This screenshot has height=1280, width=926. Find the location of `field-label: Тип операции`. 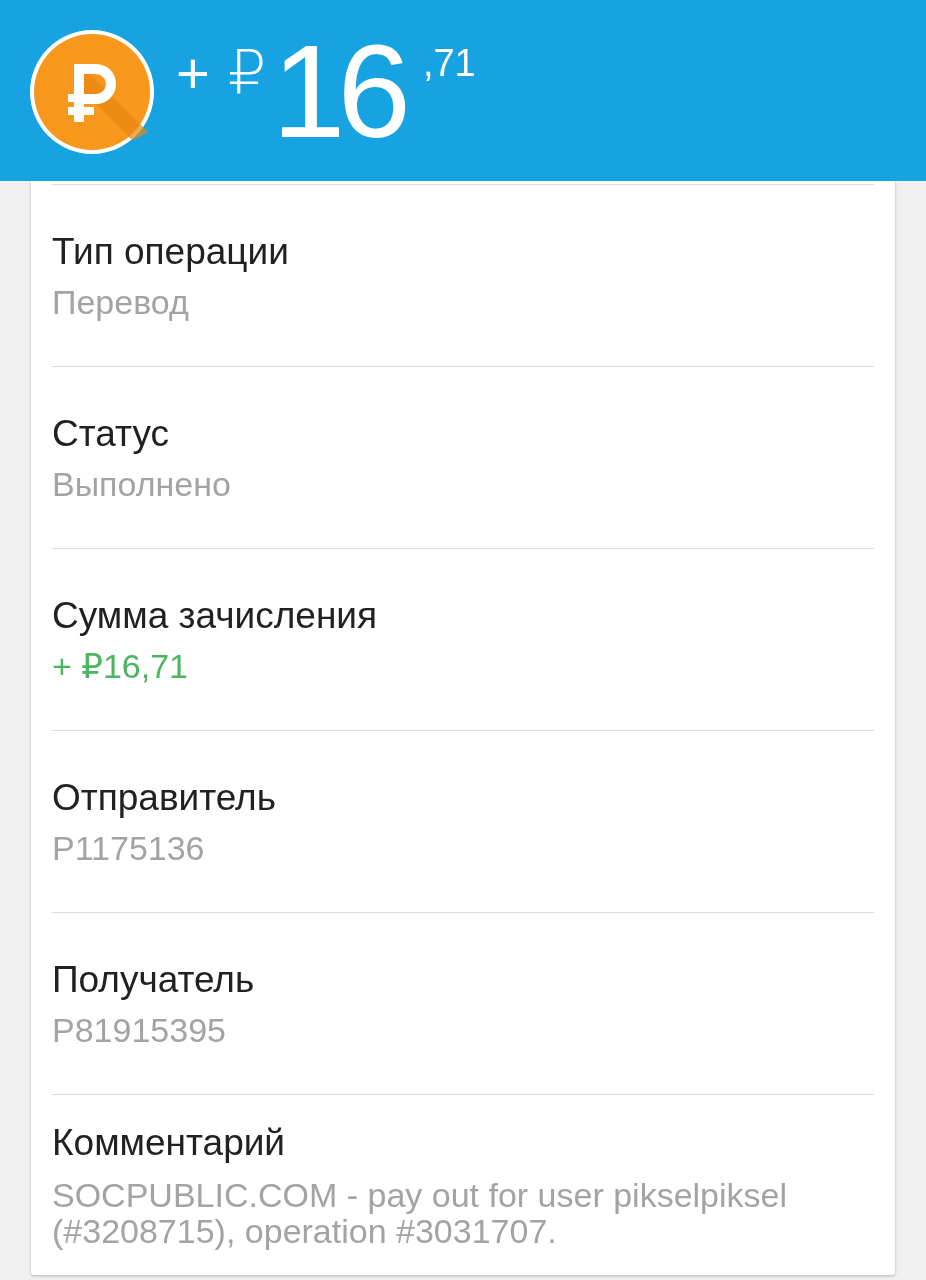

field-label: Тип операции is located at coordinates (171, 252).